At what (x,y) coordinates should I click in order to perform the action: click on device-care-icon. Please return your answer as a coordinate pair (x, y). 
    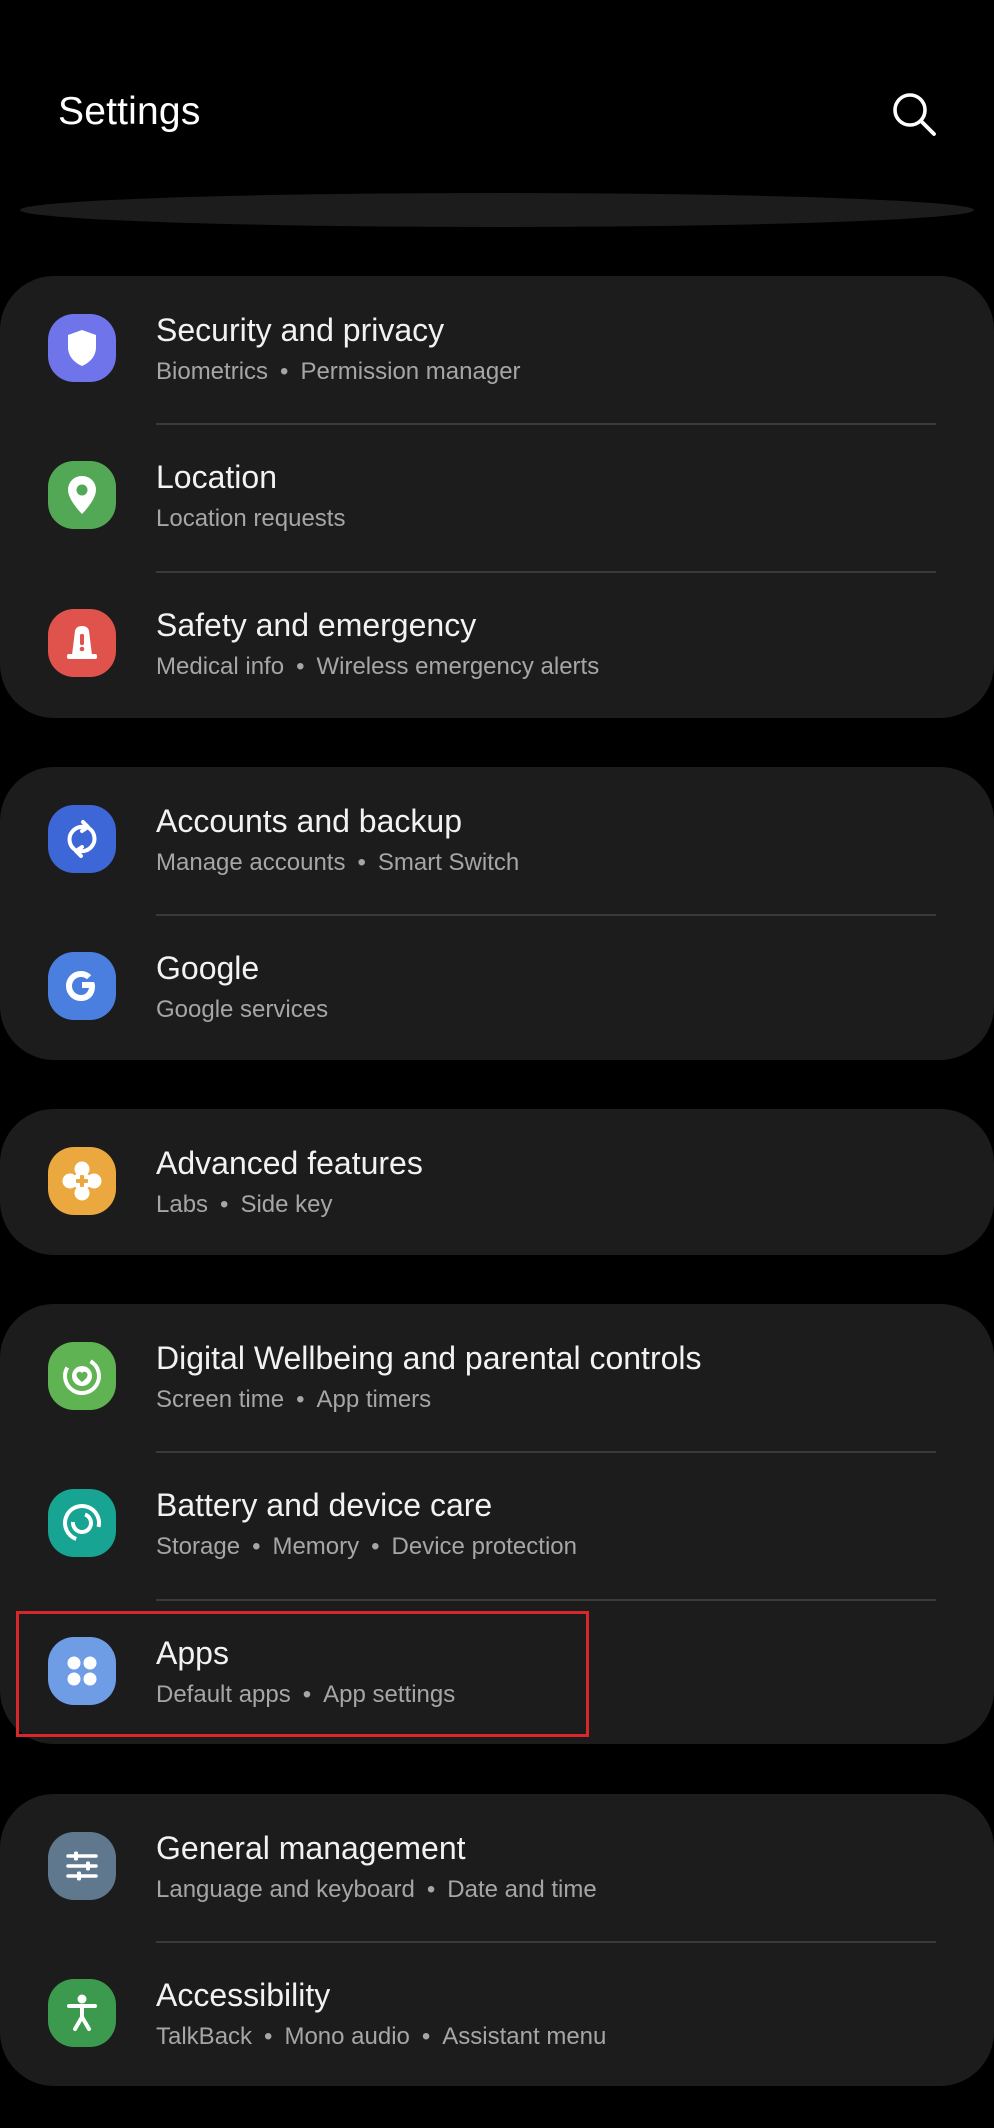
    Looking at the image, I should click on (82, 1523).